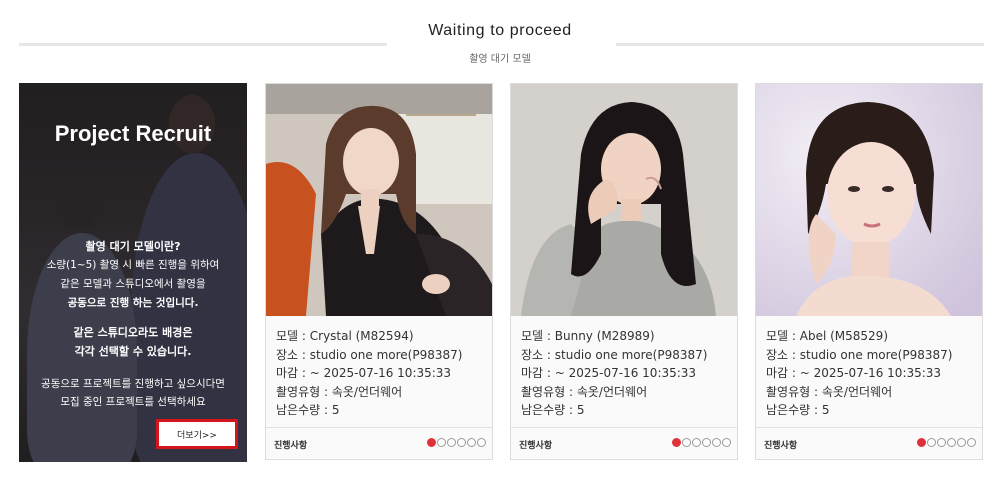 This screenshot has height=500, width=1000. Describe the element at coordinates (133, 384) in the screenshot. I see `recruit-cta-text: 공동으로 프로젝트를 진행하고 싶으시다면` at that location.